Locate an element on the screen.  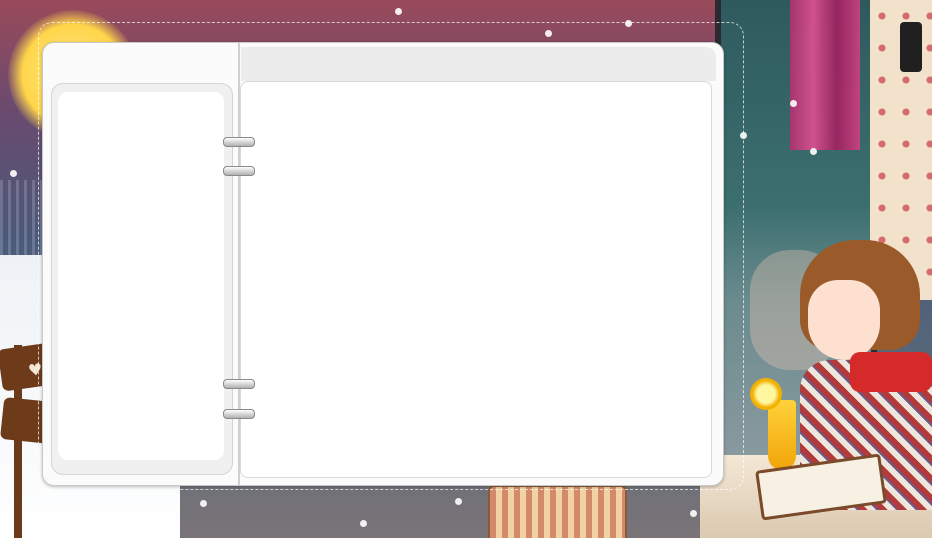
red-scarf is located at coordinates (891, 372).